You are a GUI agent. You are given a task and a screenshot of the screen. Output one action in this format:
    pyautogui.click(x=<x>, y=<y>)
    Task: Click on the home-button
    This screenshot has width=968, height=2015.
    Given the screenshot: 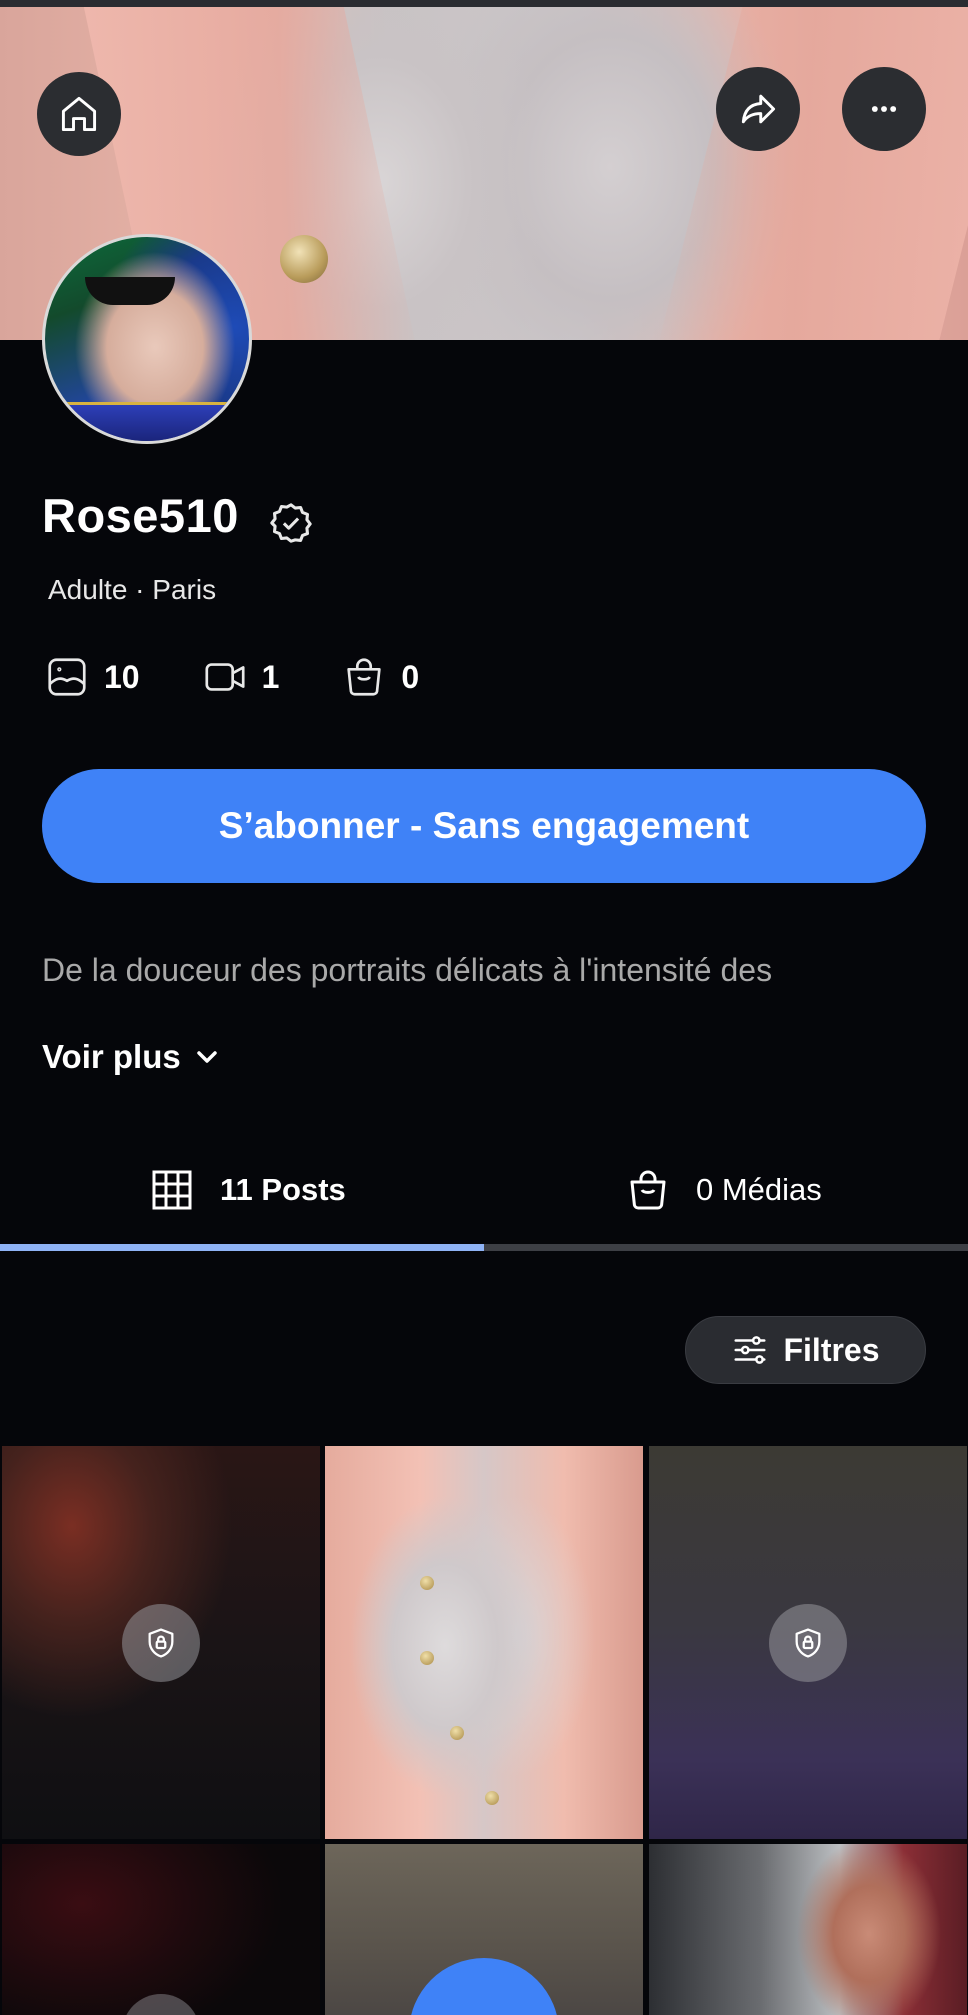 What is the action you would take?
    pyautogui.click(x=79, y=114)
    